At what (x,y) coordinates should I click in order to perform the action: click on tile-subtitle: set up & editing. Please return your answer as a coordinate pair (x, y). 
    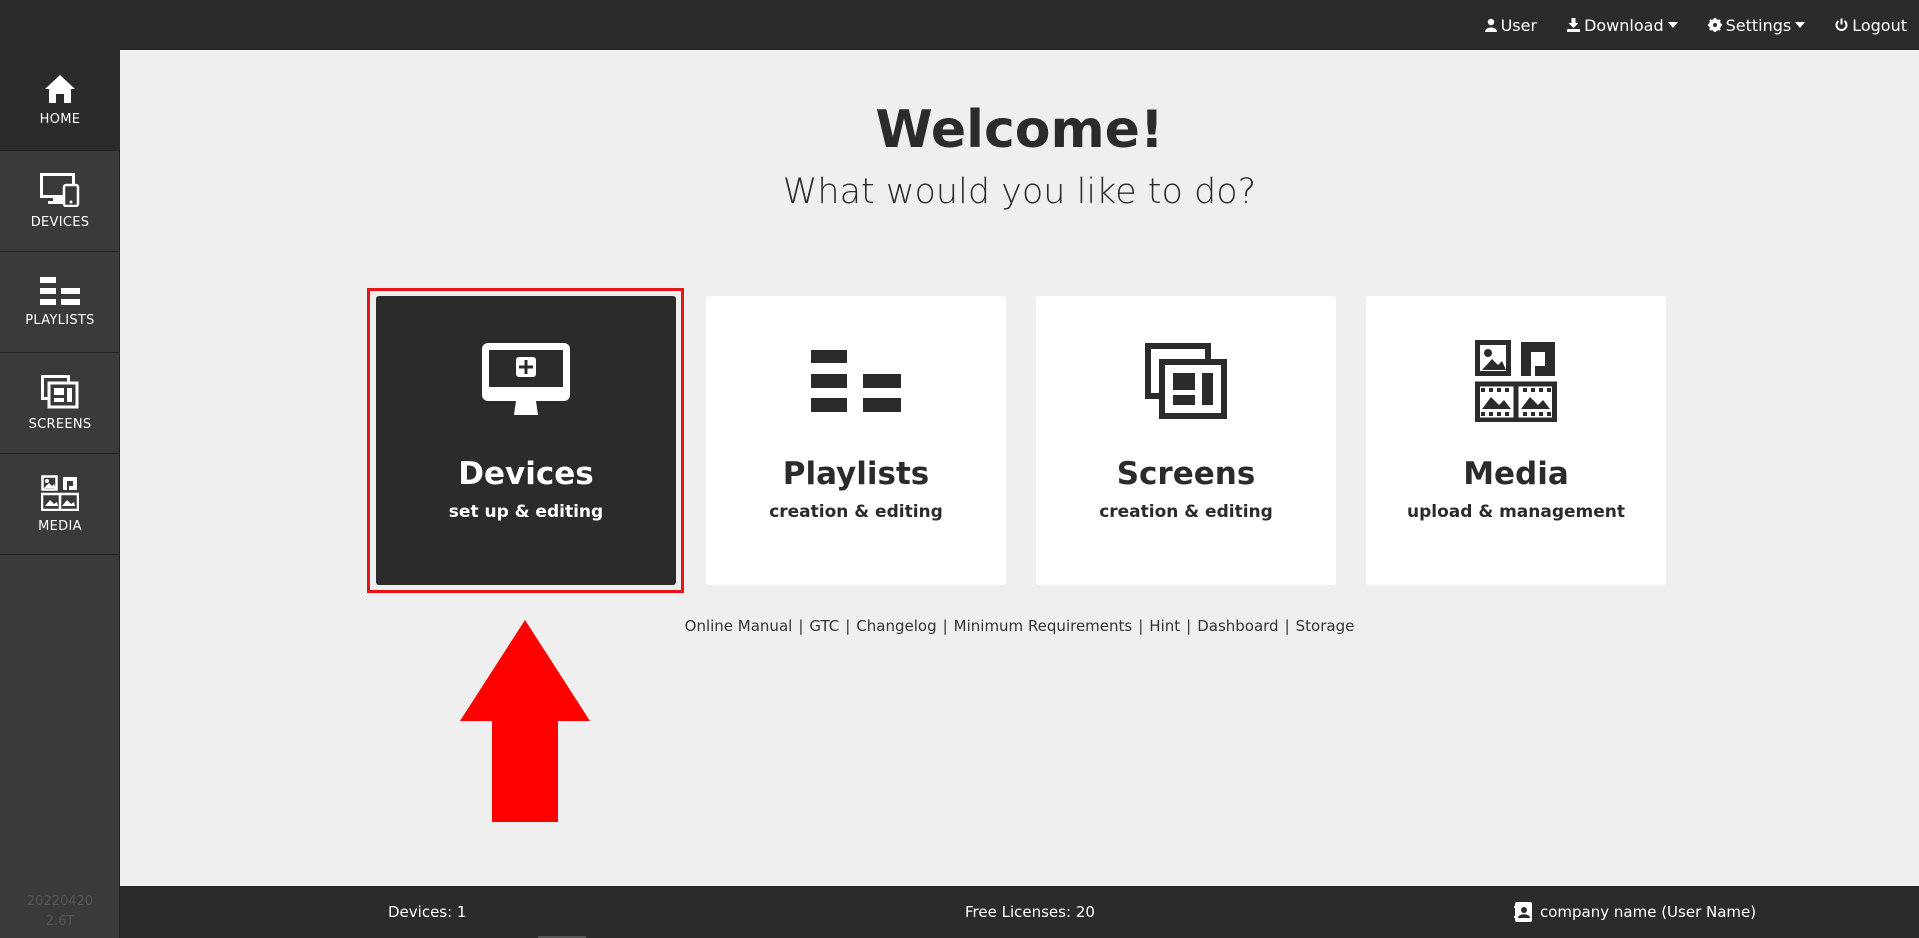
    Looking at the image, I should click on (526, 512).